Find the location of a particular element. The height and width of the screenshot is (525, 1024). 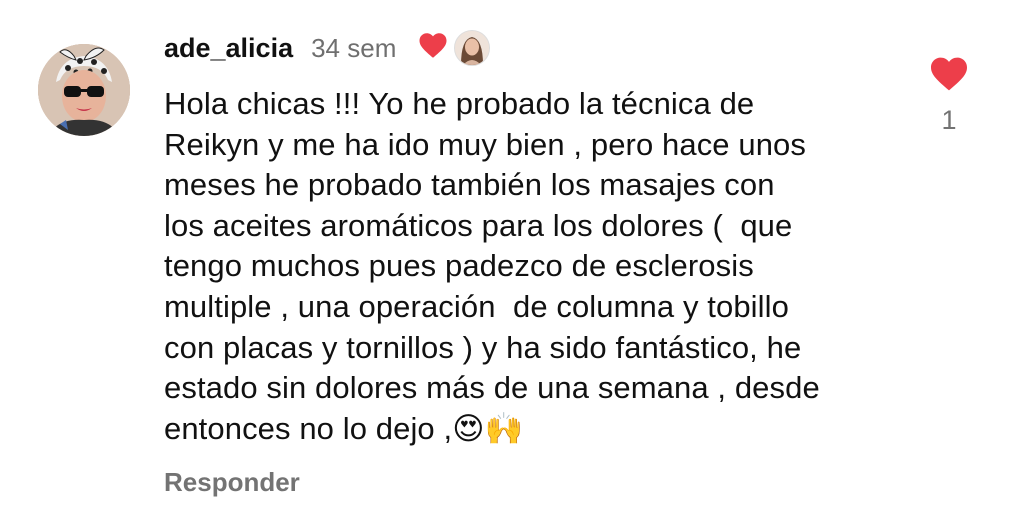

like-column: 1 is located at coordinates (949, 96).